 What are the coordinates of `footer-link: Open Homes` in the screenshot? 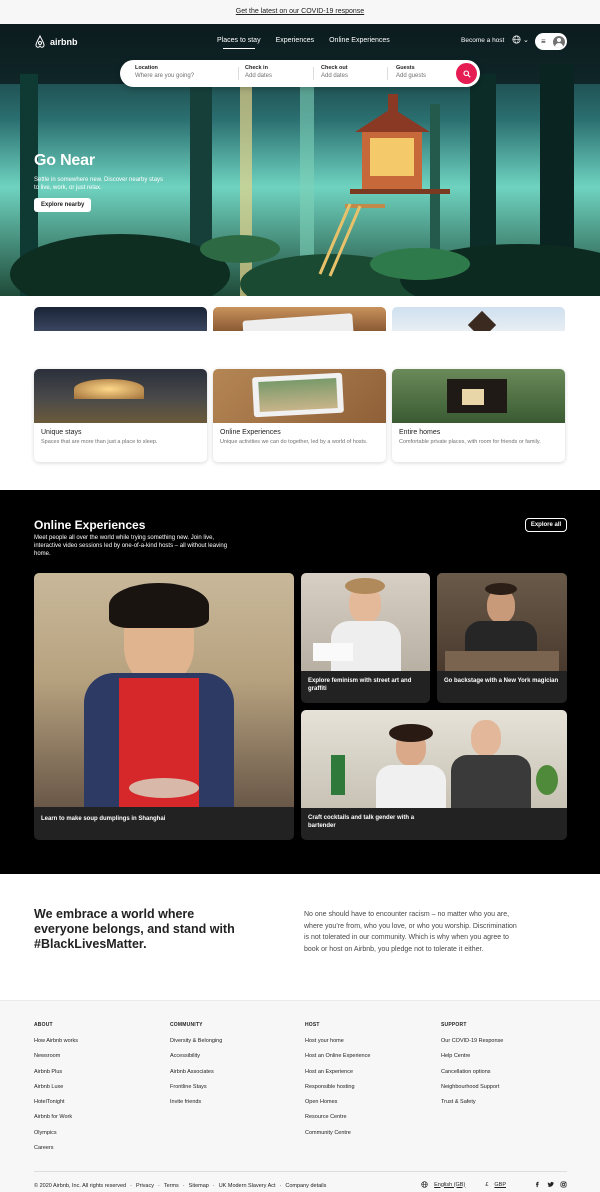 It's located at (337, 1102).